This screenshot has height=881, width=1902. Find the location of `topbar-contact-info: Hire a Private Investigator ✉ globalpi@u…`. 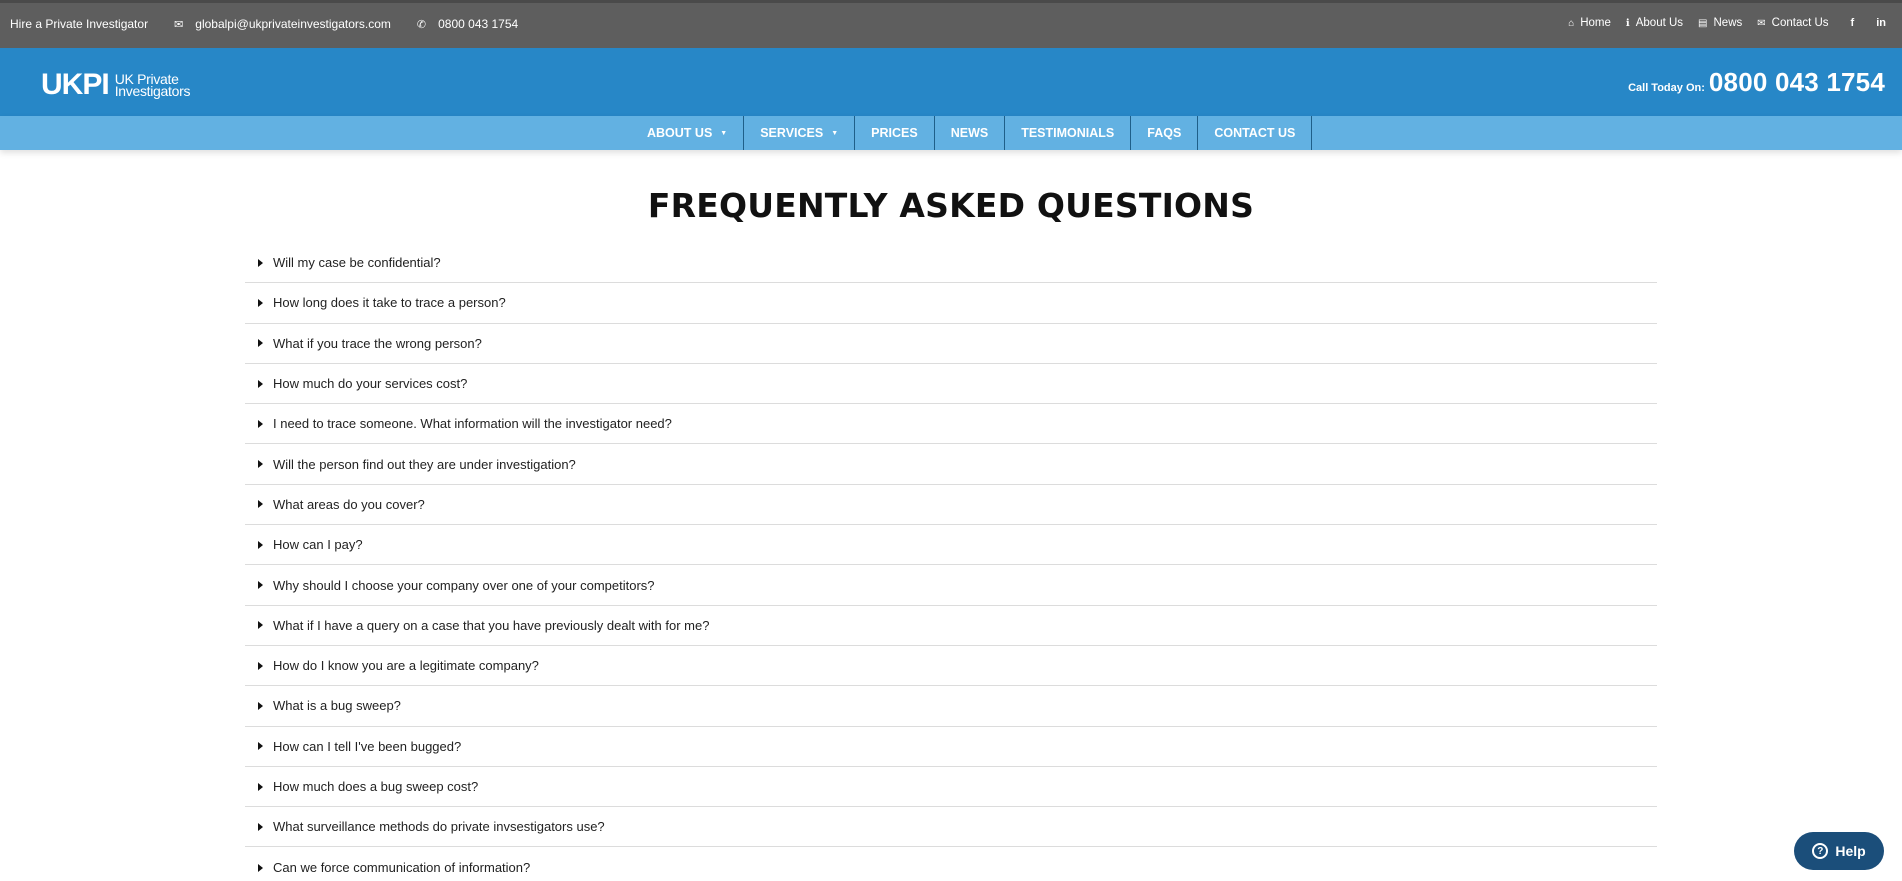

topbar-contact-info: Hire a Private Investigator ✉ globalpi@u… is located at coordinates (277, 24).